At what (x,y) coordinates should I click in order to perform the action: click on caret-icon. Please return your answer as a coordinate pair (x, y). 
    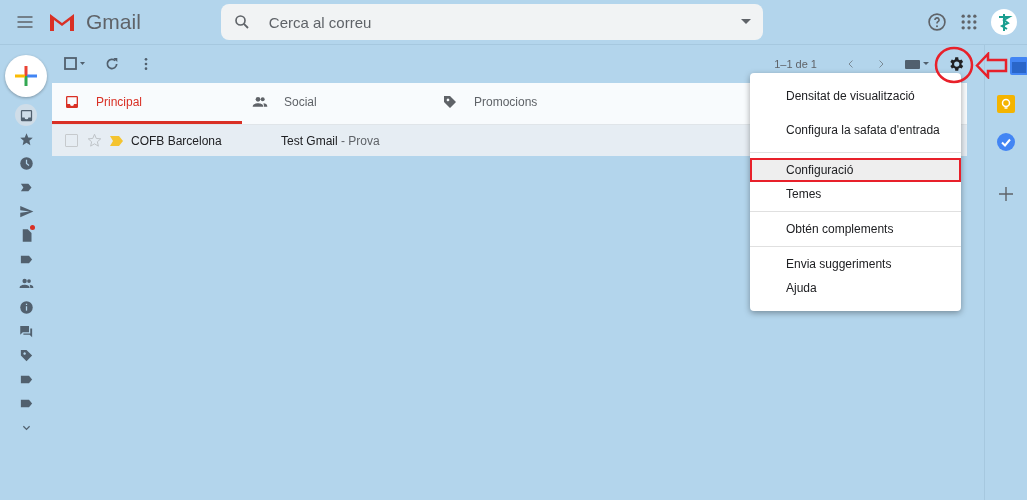
    Looking at the image, I should click on (745, 22).